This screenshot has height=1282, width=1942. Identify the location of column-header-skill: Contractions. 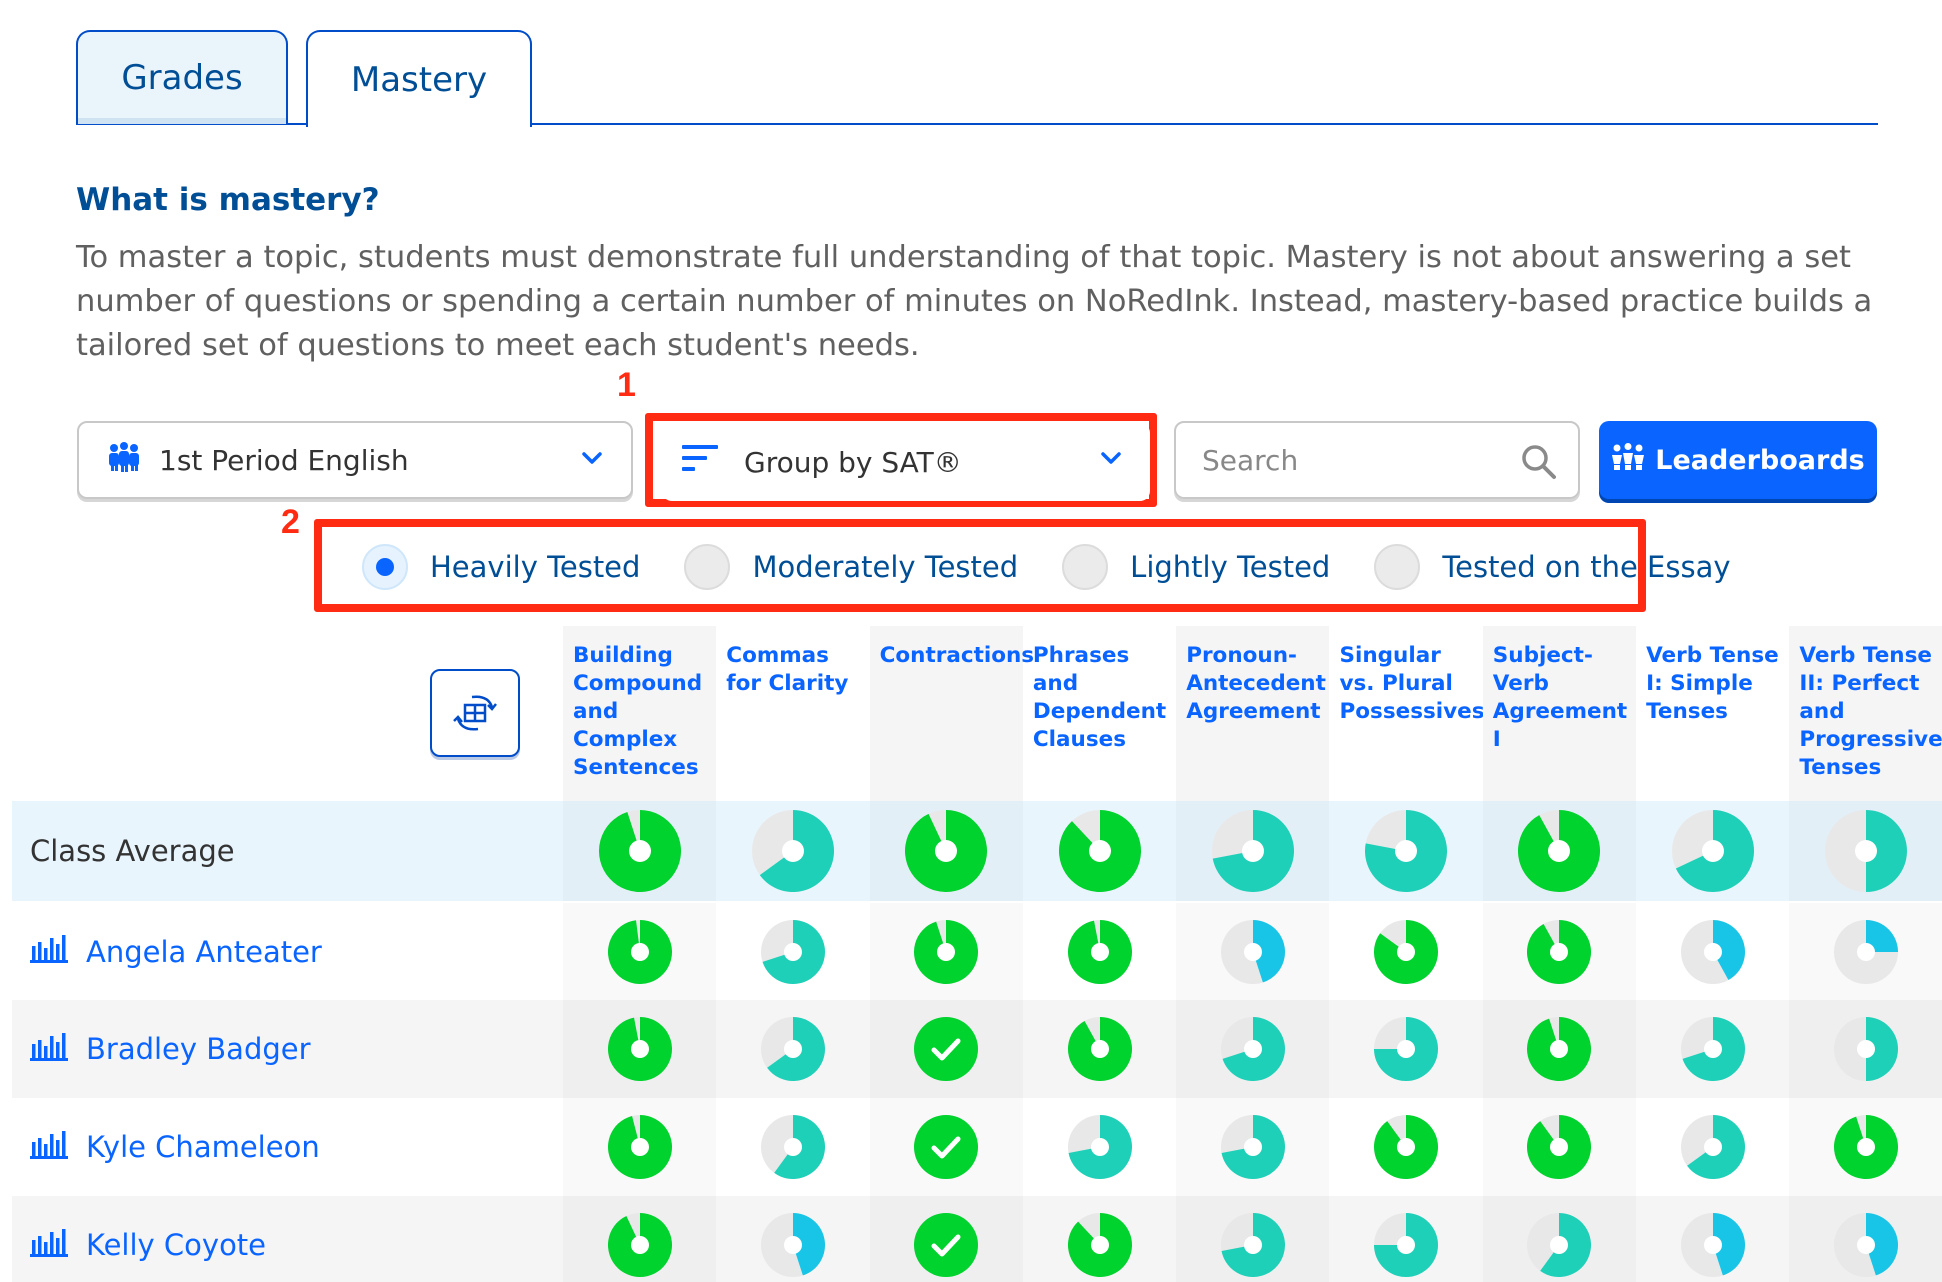
(951, 713).